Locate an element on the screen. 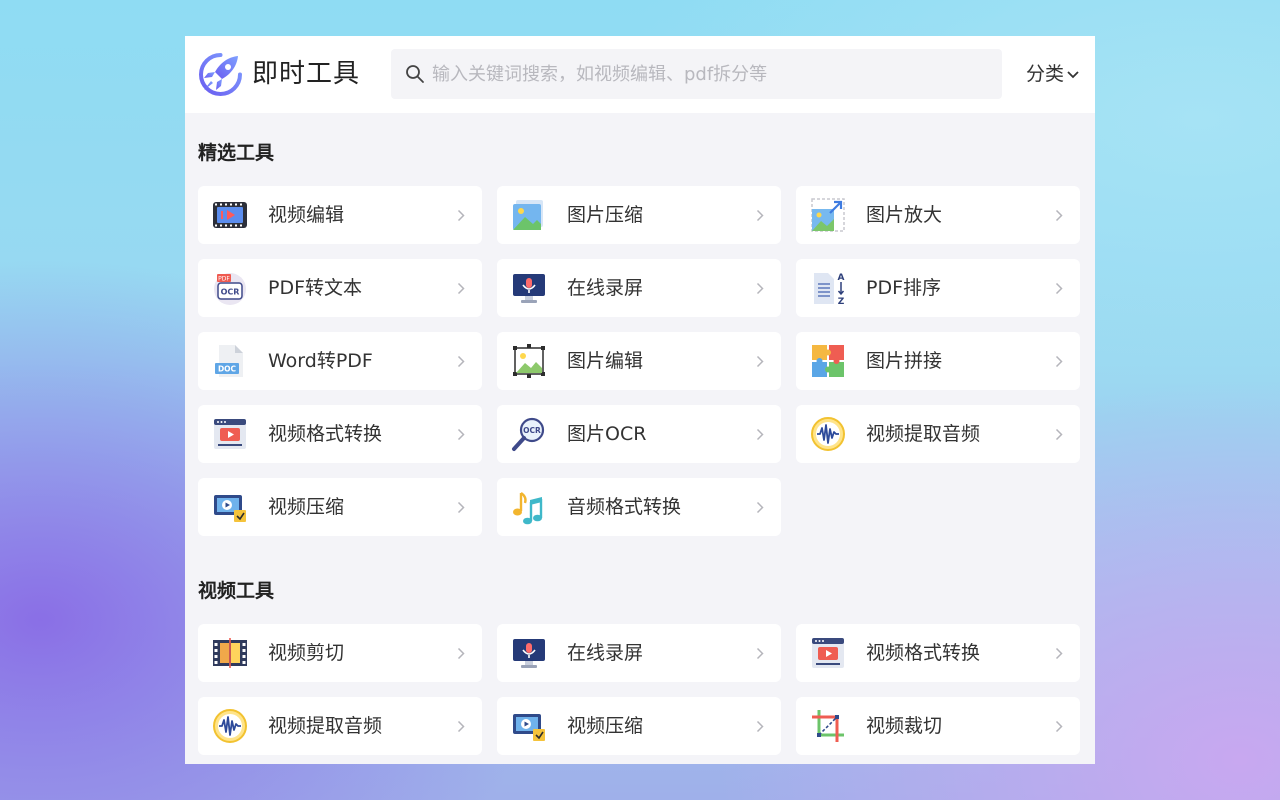 The height and width of the screenshot is (800, 1280). svg-text: A is located at coordinates (841, 278).